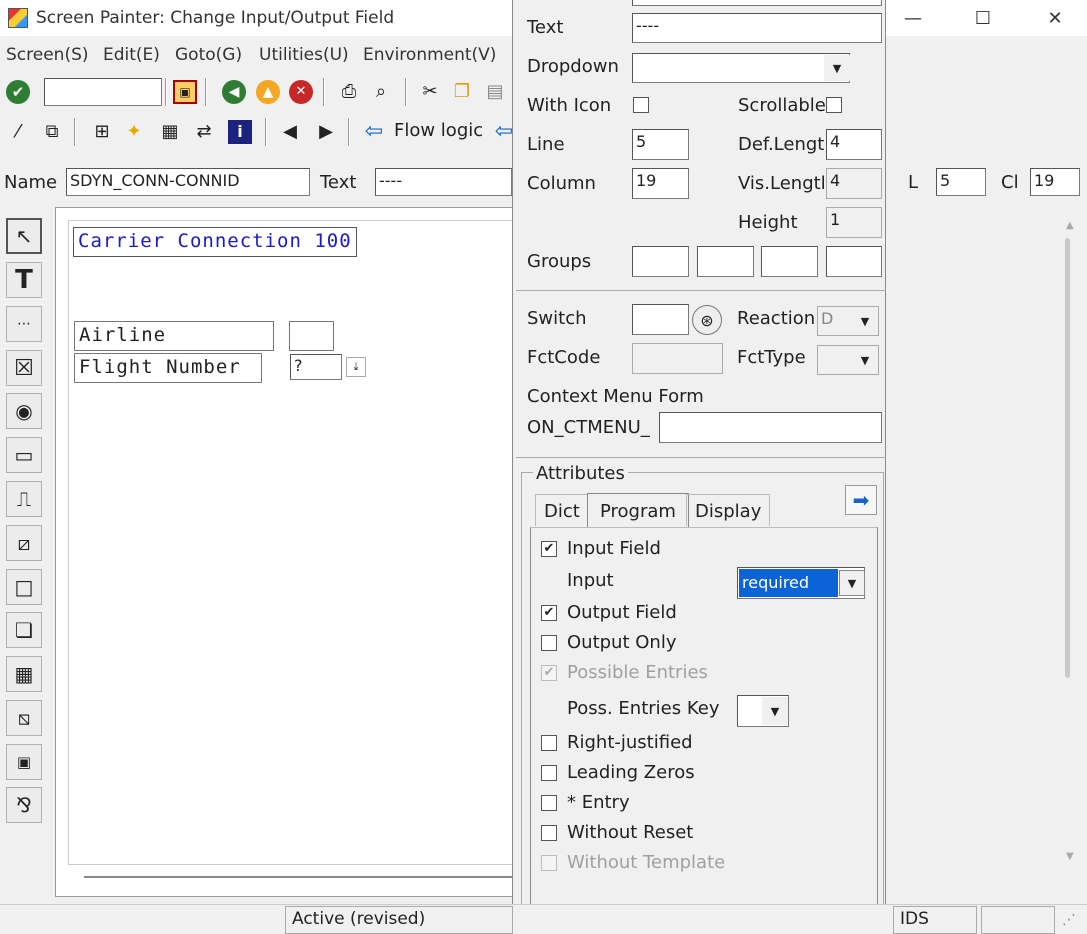  What do you see at coordinates (304, 55) in the screenshot?
I see `menu-utilities: Utilities(U)` at bounding box center [304, 55].